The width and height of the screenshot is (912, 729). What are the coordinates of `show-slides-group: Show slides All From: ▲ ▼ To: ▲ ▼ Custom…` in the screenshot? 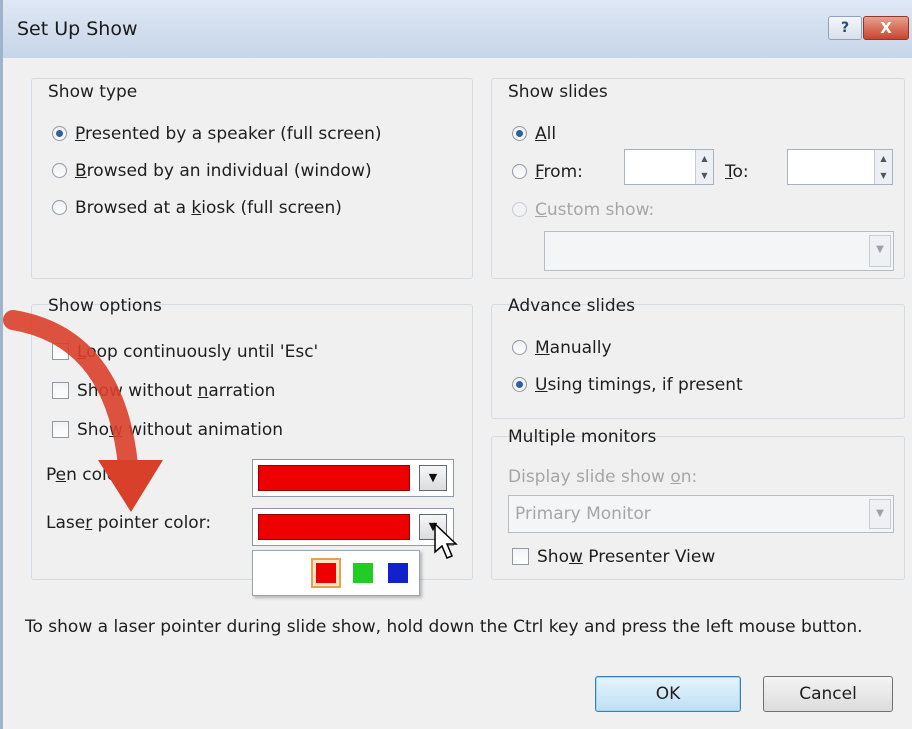 It's located at (698, 178).